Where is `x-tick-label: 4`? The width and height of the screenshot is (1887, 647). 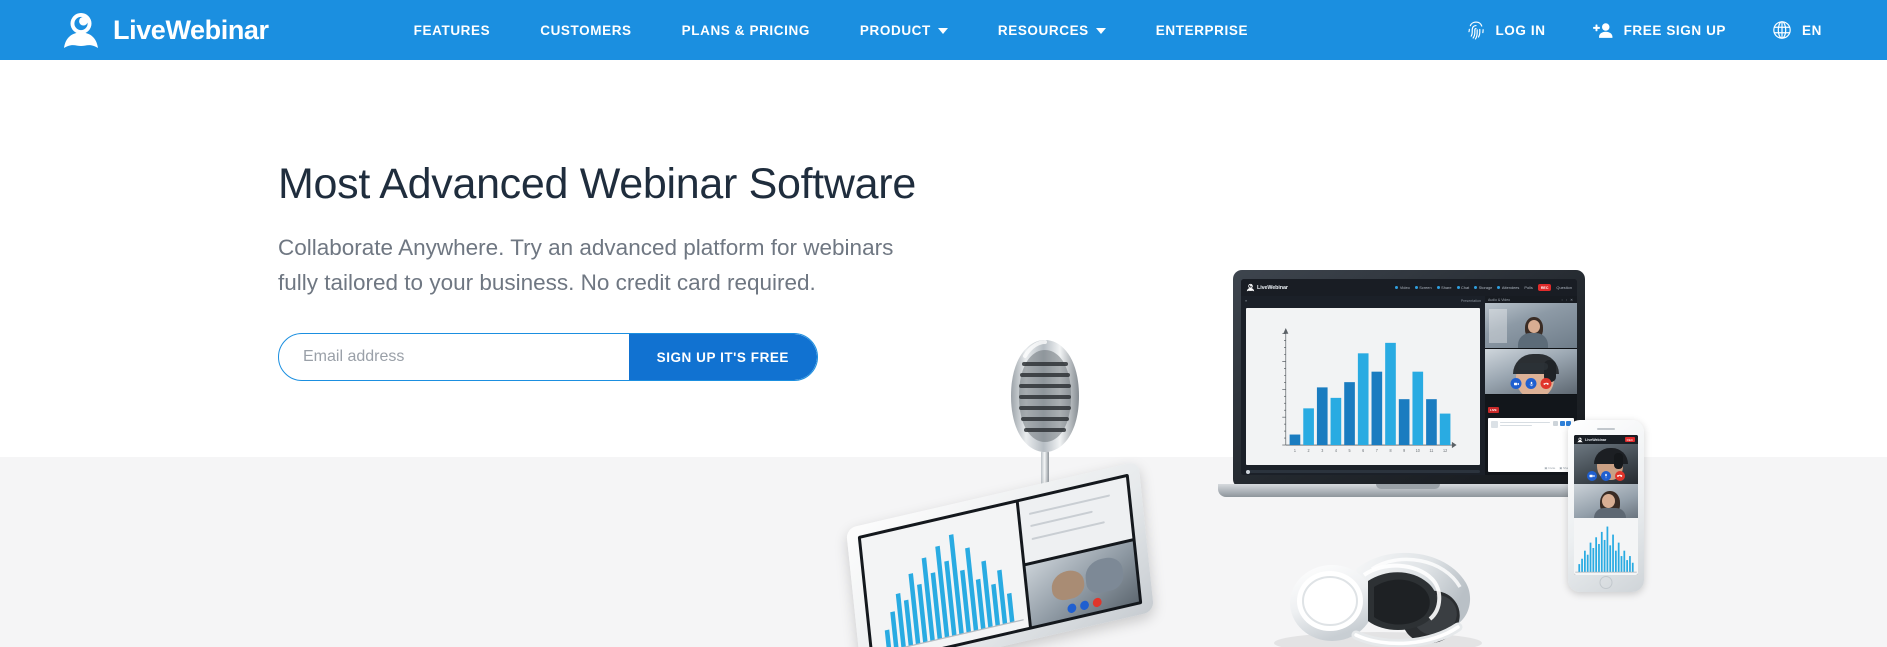
x-tick-label: 4 is located at coordinates (1336, 450).